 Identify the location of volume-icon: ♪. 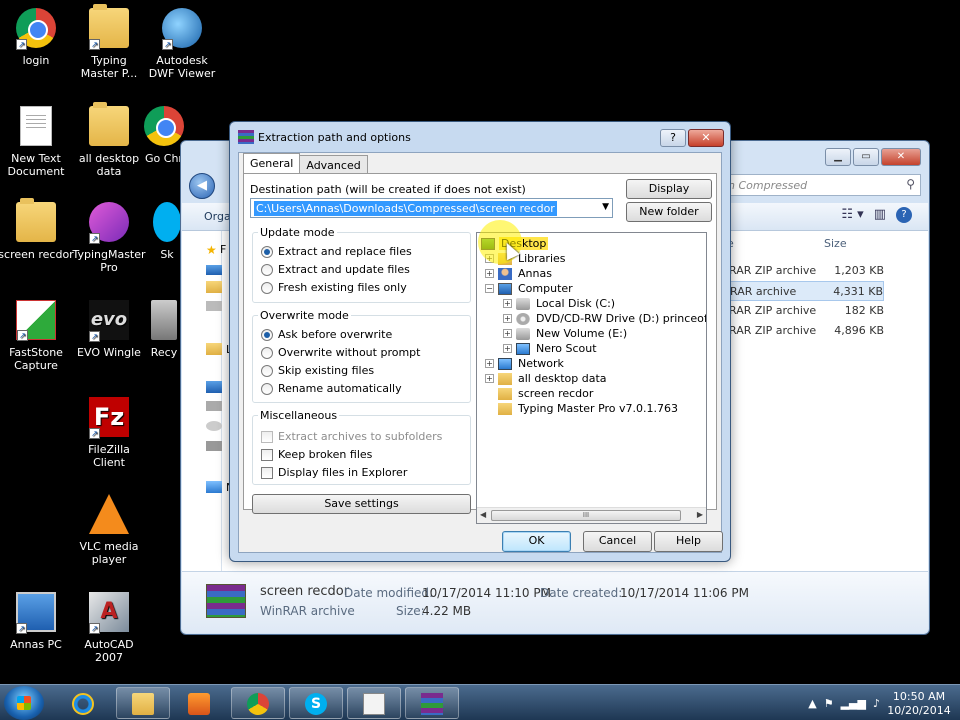
(876, 703).